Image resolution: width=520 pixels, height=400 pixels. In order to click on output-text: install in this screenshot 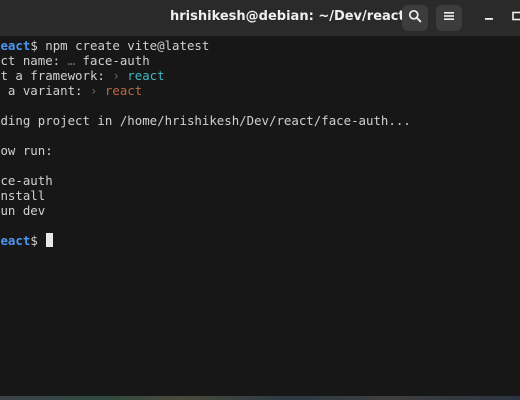, I will do `click(23, 195)`.